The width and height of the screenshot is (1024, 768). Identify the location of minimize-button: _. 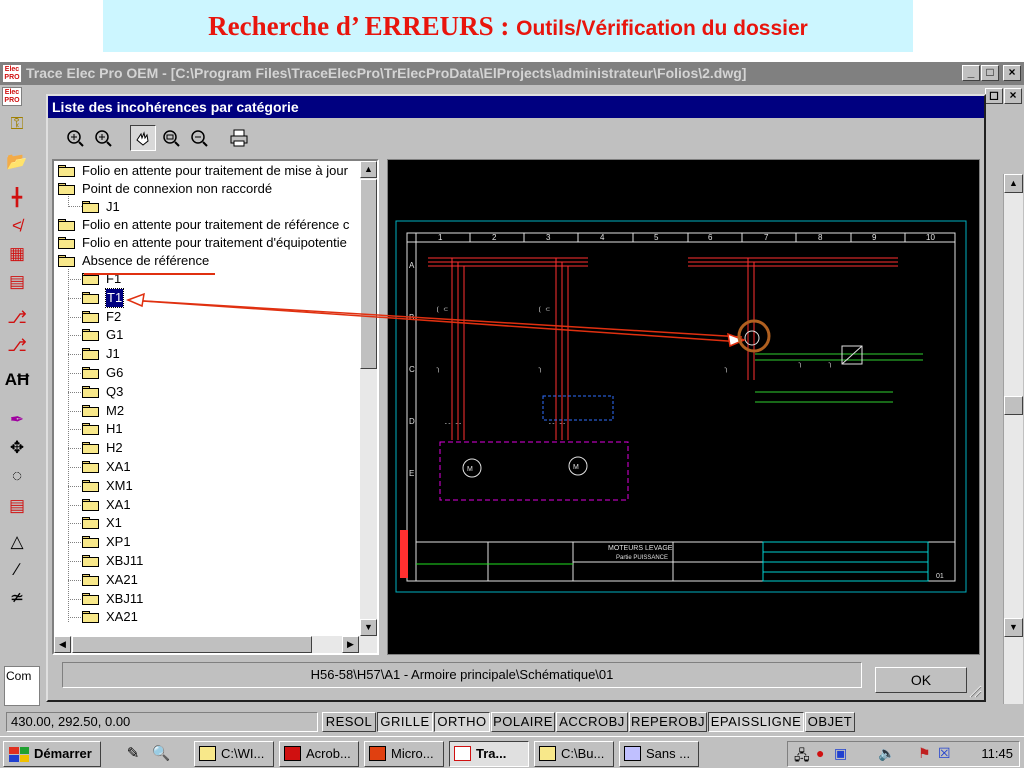
(971, 73).